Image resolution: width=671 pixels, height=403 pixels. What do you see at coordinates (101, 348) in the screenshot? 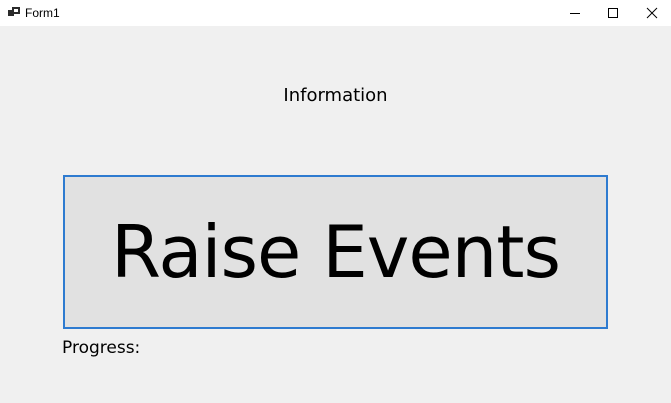
I see `progress-label: Progress:` at bounding box center [101, 348].